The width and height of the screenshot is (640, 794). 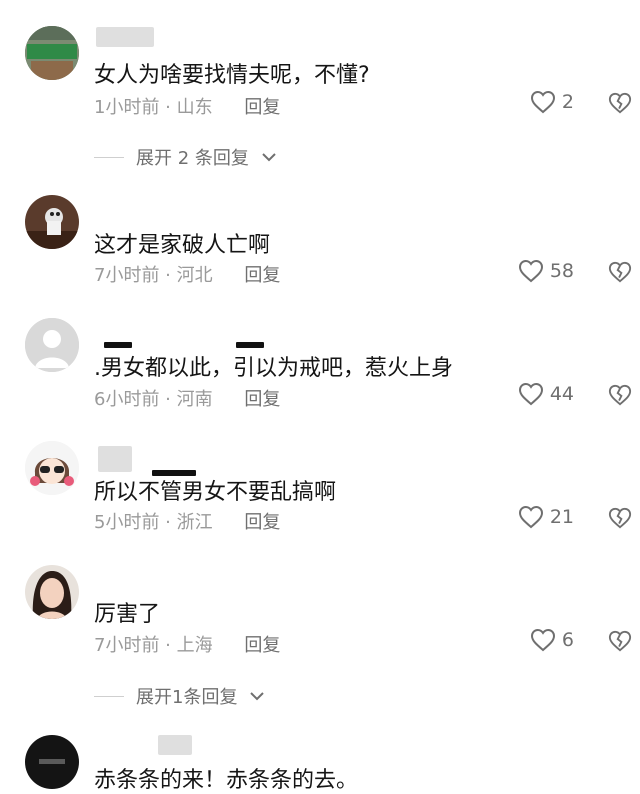 I want to click on avatar-image, so click(x=52, y=762).